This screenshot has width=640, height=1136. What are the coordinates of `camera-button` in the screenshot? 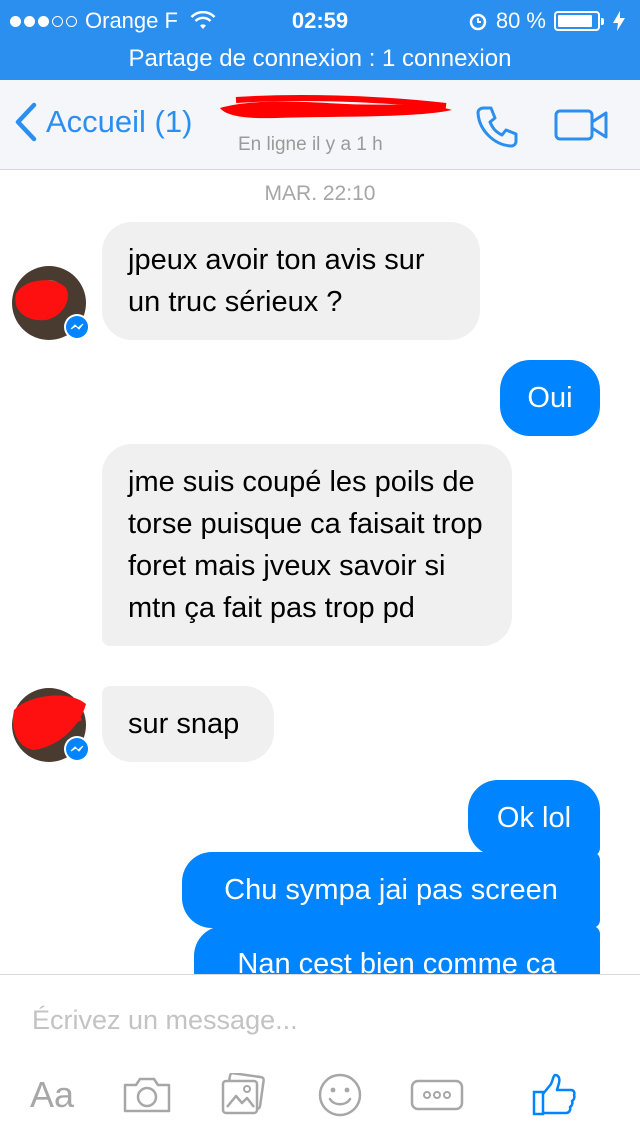 It's located at (147, 1095).